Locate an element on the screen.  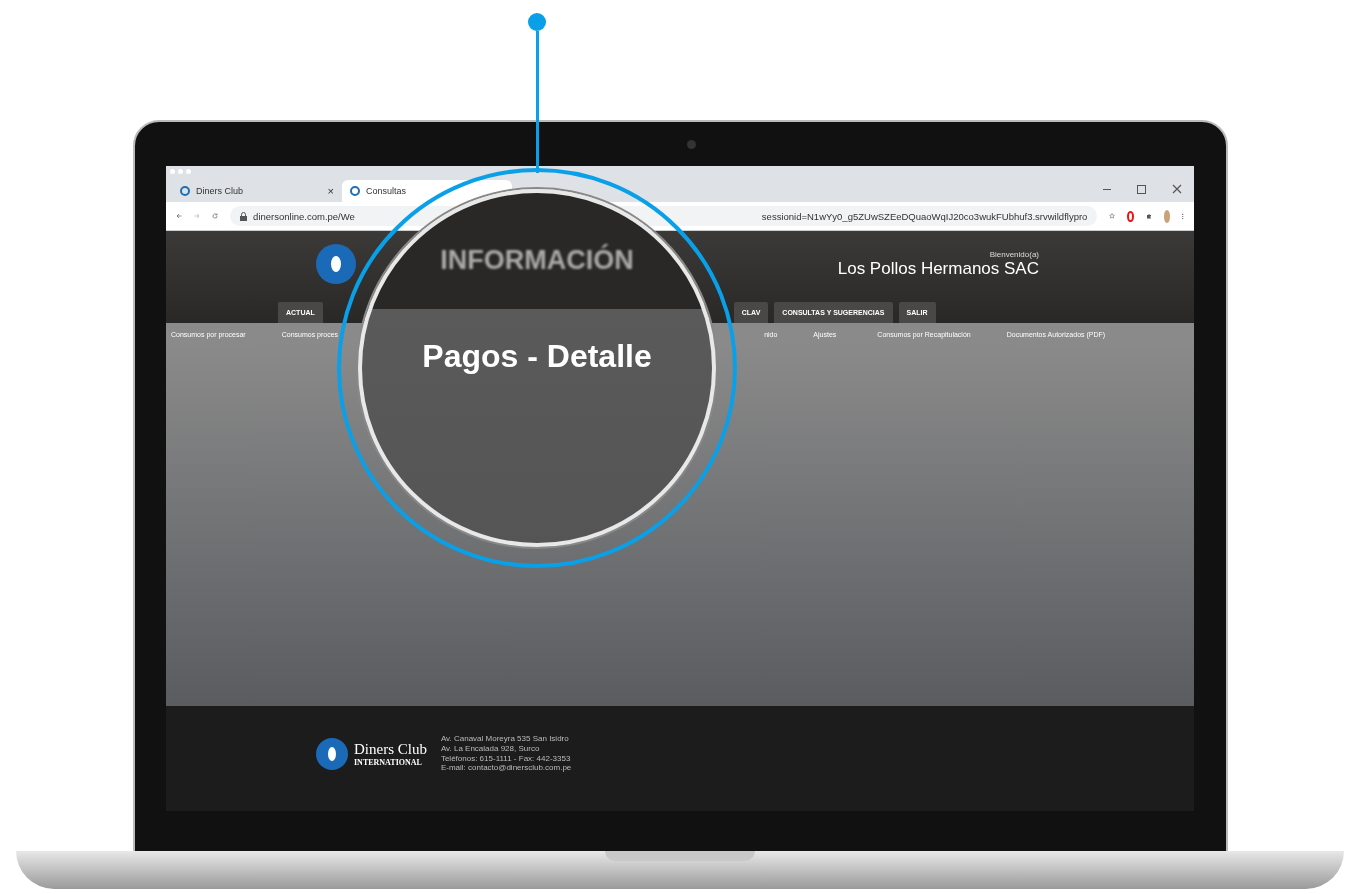
camera-icon is located at coordinates (691, 144).